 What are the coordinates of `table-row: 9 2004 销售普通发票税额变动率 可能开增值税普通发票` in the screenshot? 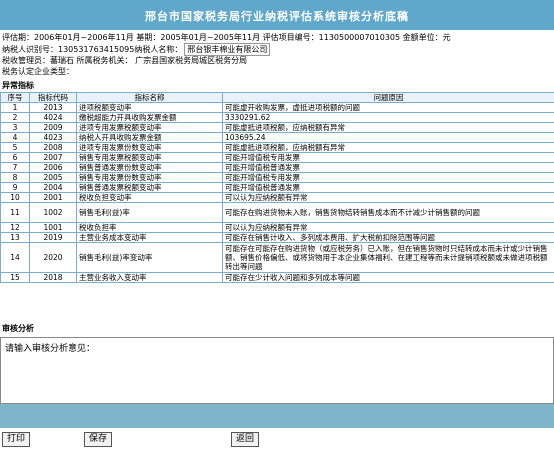 It's located at (277, 187).